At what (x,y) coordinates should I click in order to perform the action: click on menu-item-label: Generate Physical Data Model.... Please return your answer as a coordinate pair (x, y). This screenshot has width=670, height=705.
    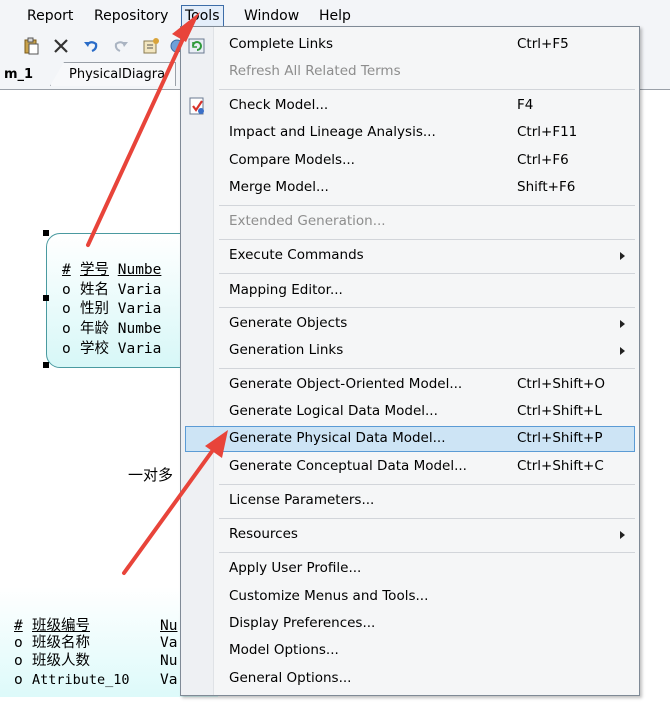
    Looking at the image, I should click on (337, 438).